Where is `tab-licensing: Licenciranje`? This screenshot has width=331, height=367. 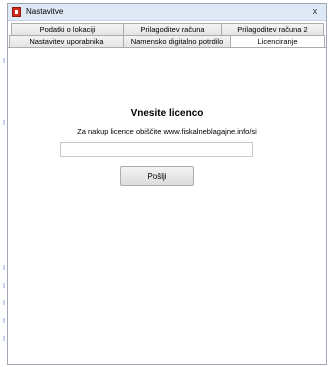
tab-licensing: Licenciranje is located at coordinates (277, 41).